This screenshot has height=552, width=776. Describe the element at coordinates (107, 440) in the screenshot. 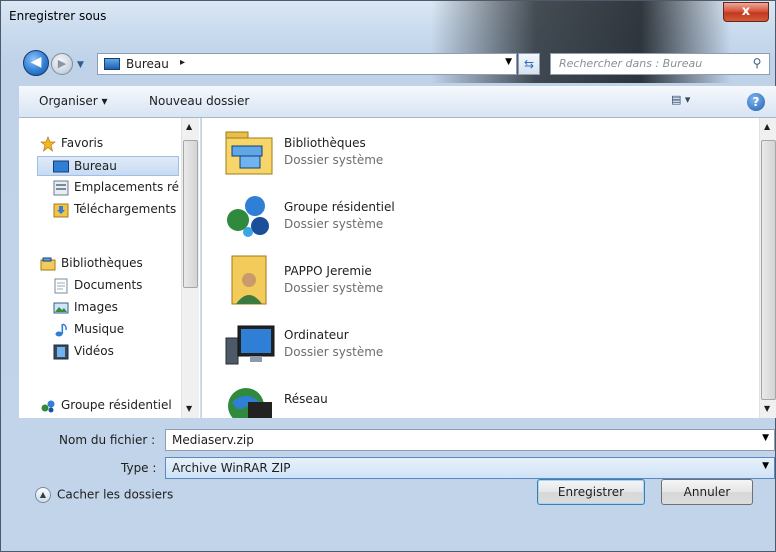

I see `filename-label: Nom du fichier :` at that location.